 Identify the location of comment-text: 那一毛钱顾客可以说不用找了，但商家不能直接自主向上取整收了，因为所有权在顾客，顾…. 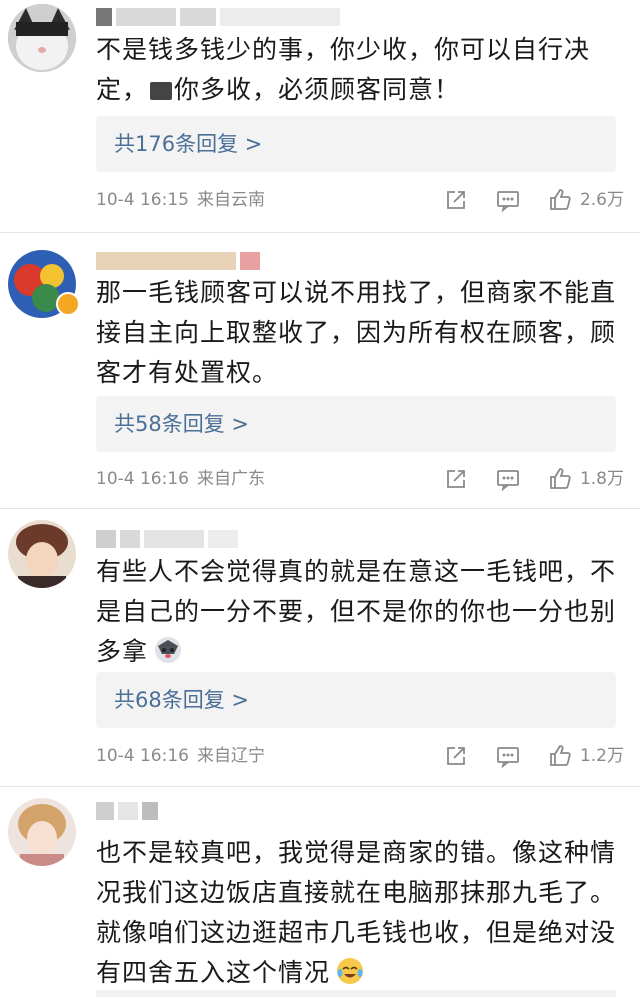
(356, 332).